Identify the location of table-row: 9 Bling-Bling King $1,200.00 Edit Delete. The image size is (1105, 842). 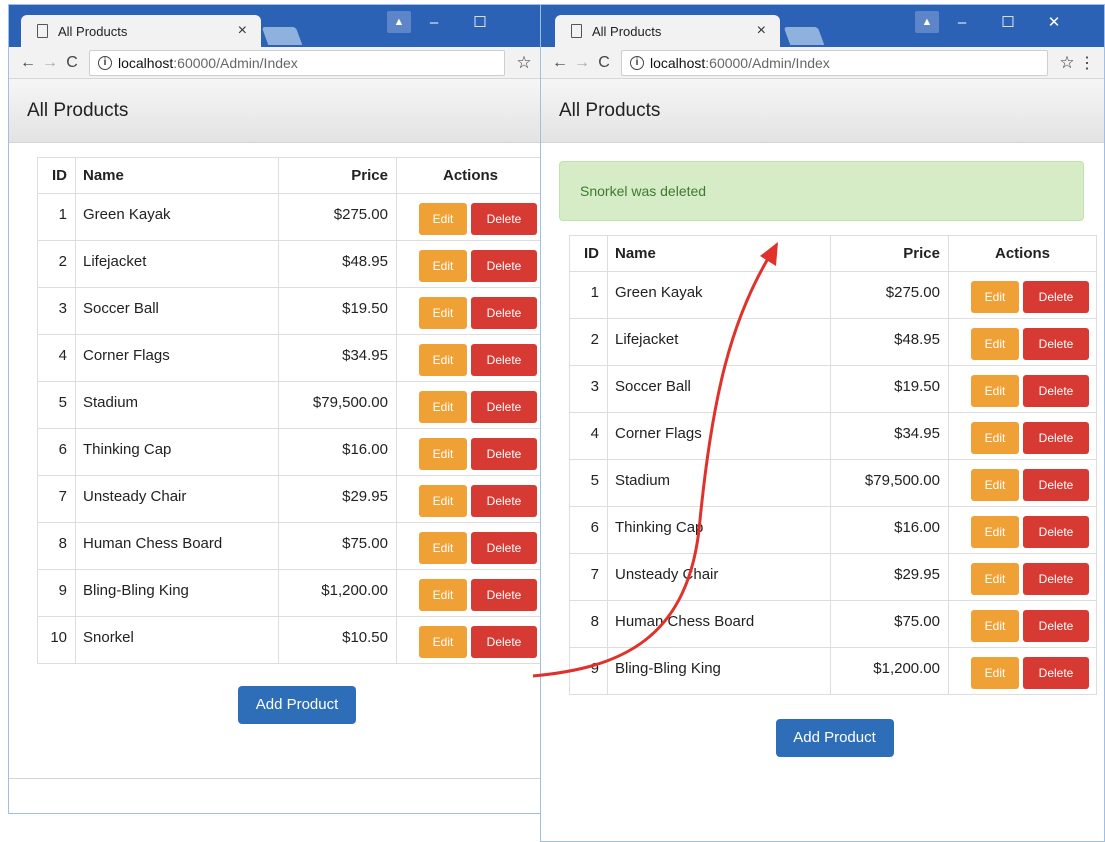
(833, 671).